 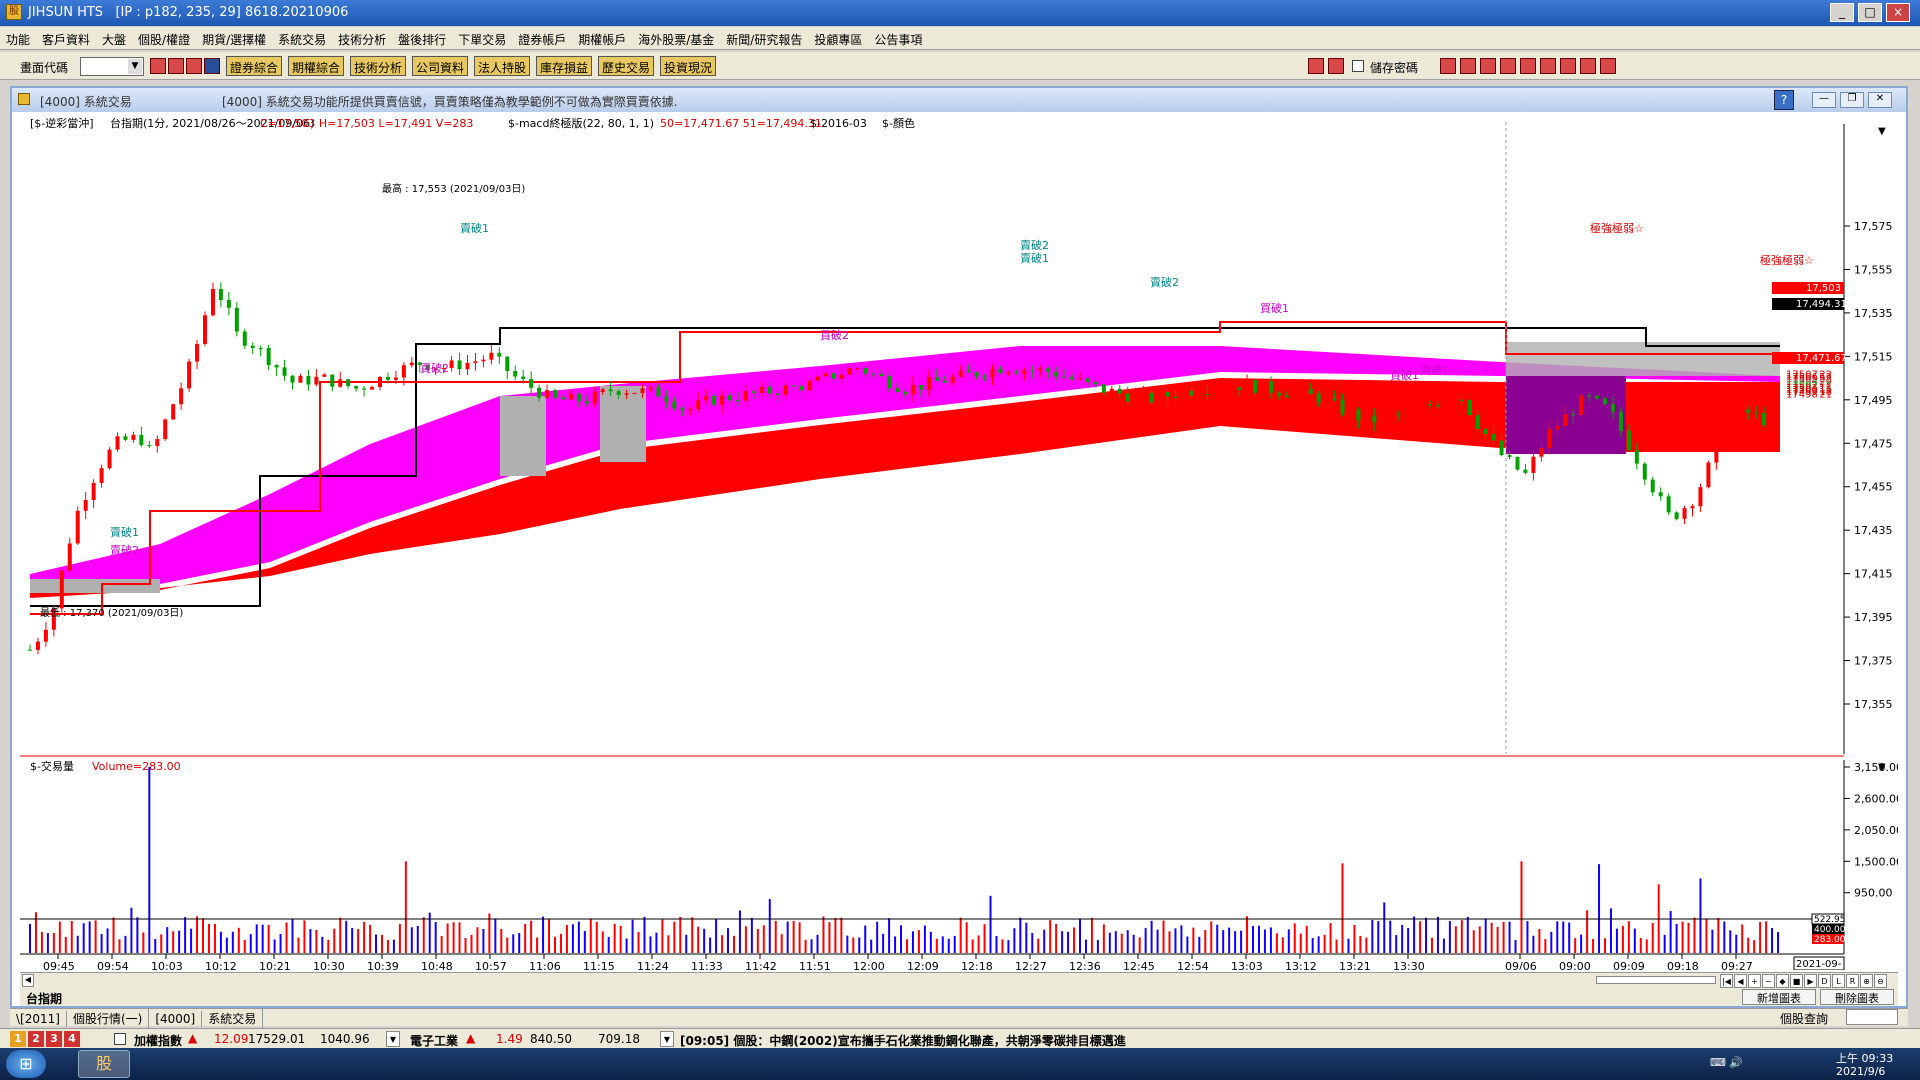 What do you see at coordinates (378, 66) in the screenshot?
I see `toolbar-button: 技術分析` at bounding box center [378, 66].